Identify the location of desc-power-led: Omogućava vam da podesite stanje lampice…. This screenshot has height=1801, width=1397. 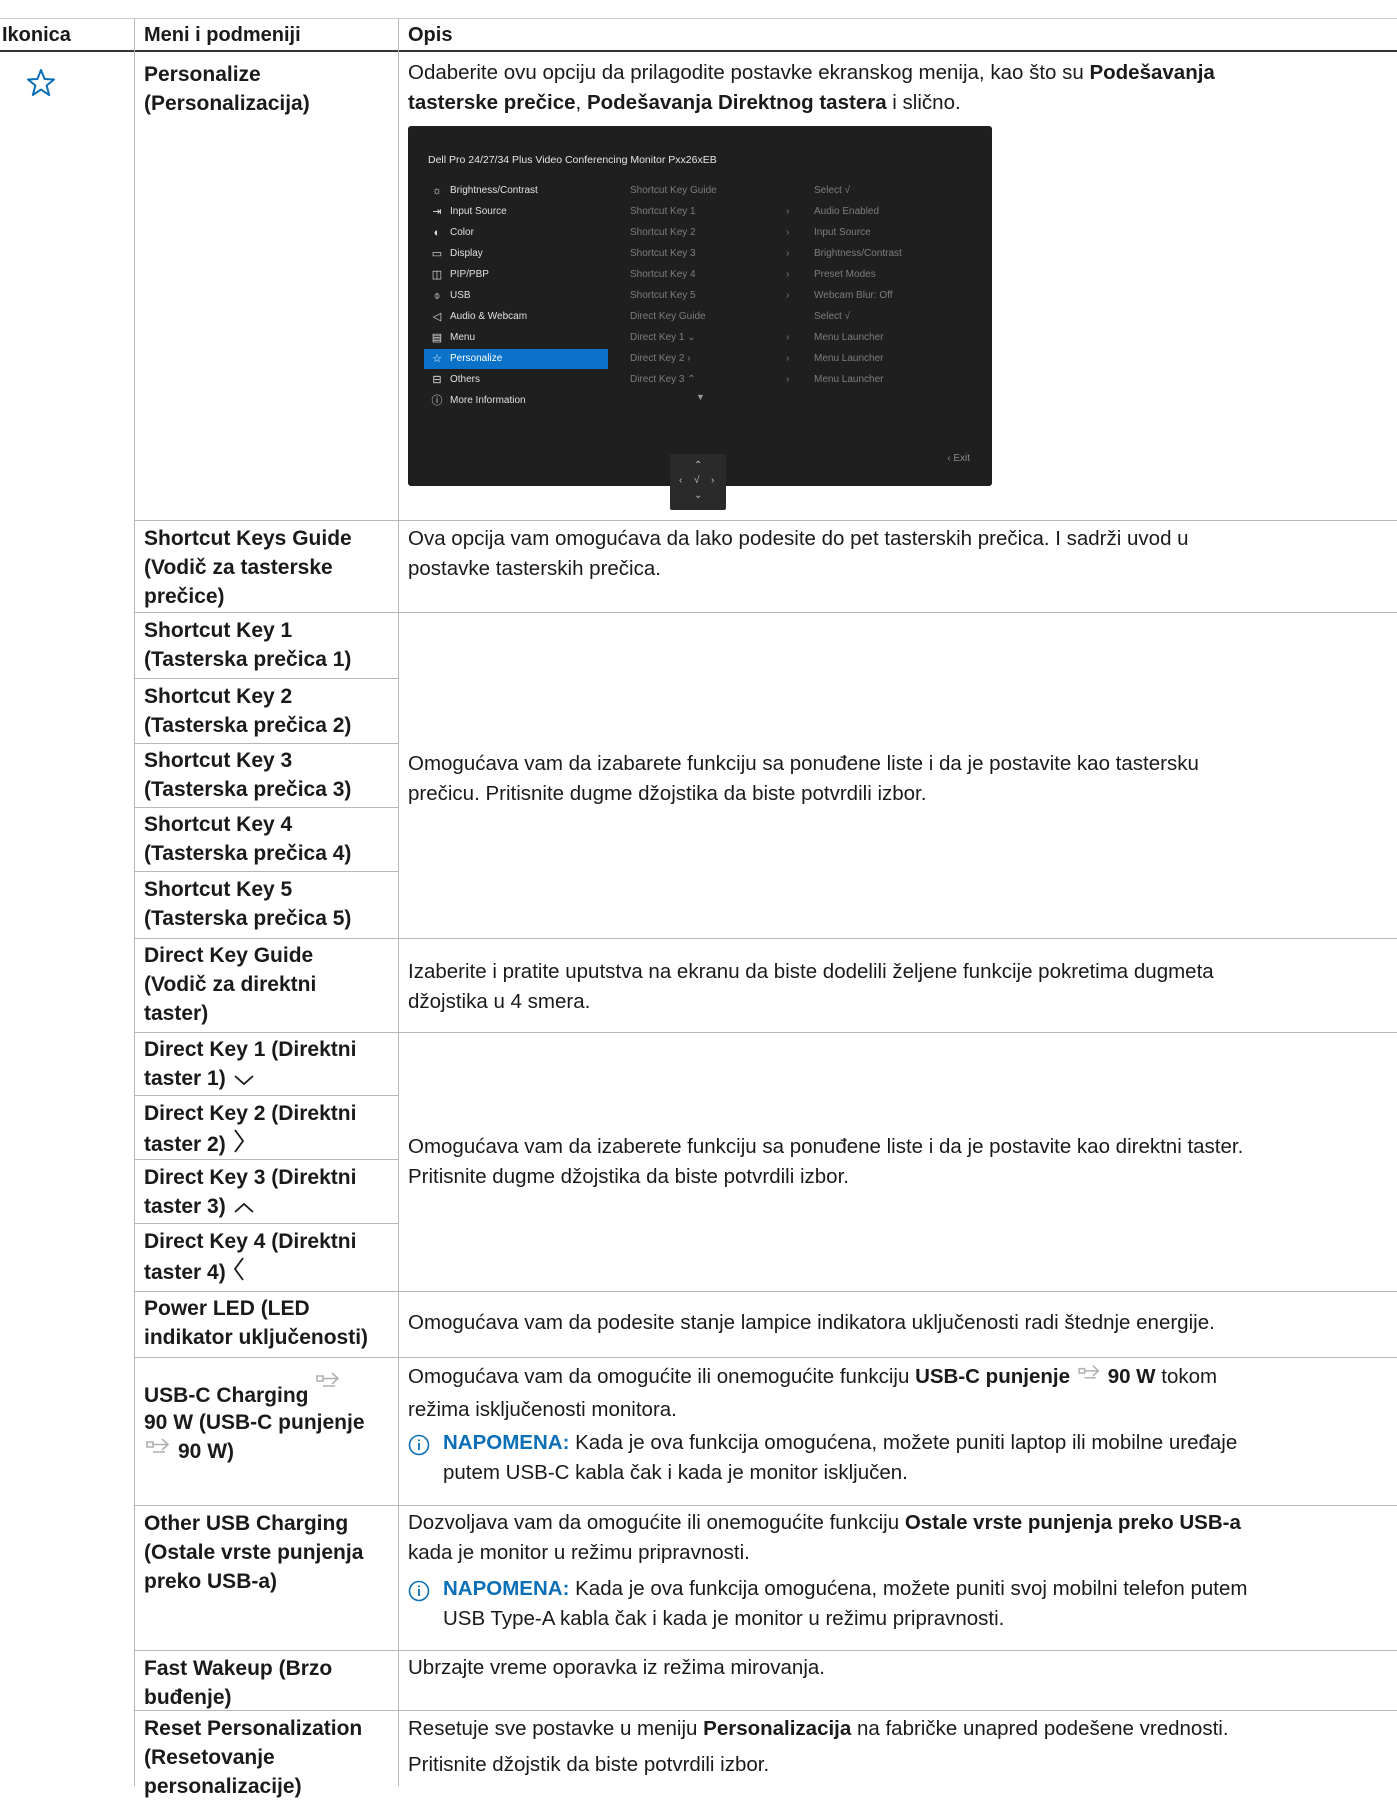
(811, 1322).